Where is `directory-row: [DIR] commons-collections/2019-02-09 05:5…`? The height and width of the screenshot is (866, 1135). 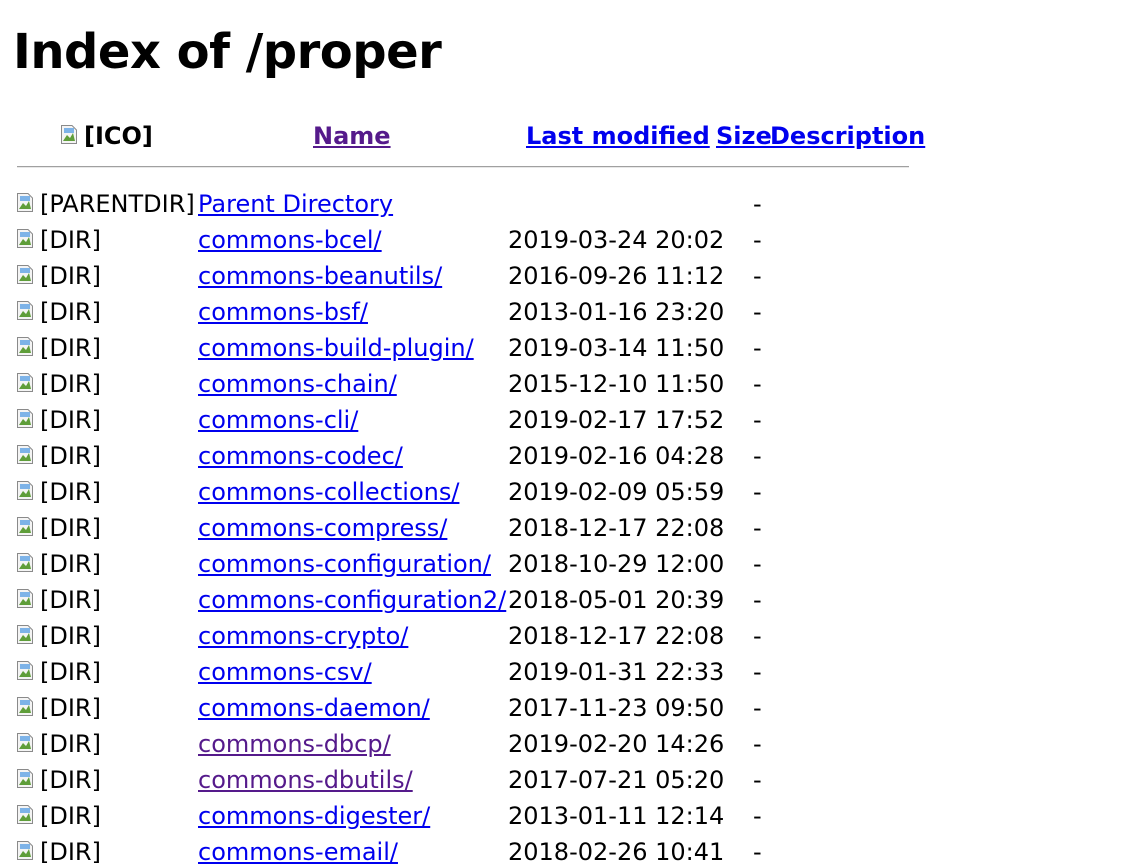
directory-row: [DIR] commons-collections/2019-02-09 05:5… is located at coordinates (567, 492).